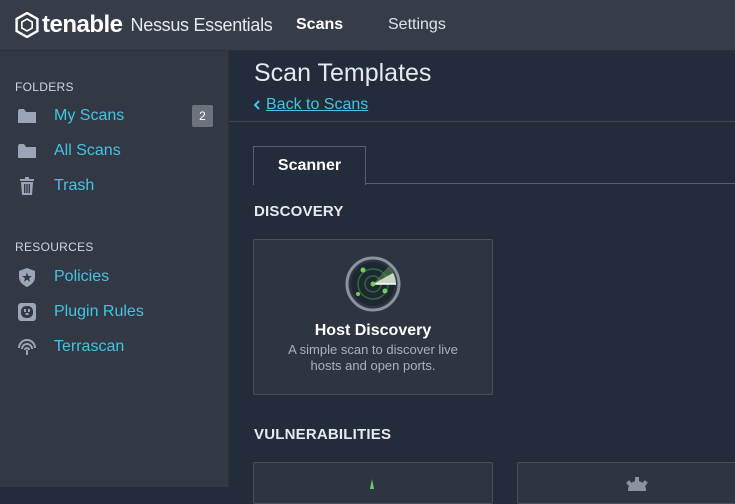 The image size is (735, 504). Describe the element at coordinates (27, 312) in the screenshot. I see `plug-icon` at that location.